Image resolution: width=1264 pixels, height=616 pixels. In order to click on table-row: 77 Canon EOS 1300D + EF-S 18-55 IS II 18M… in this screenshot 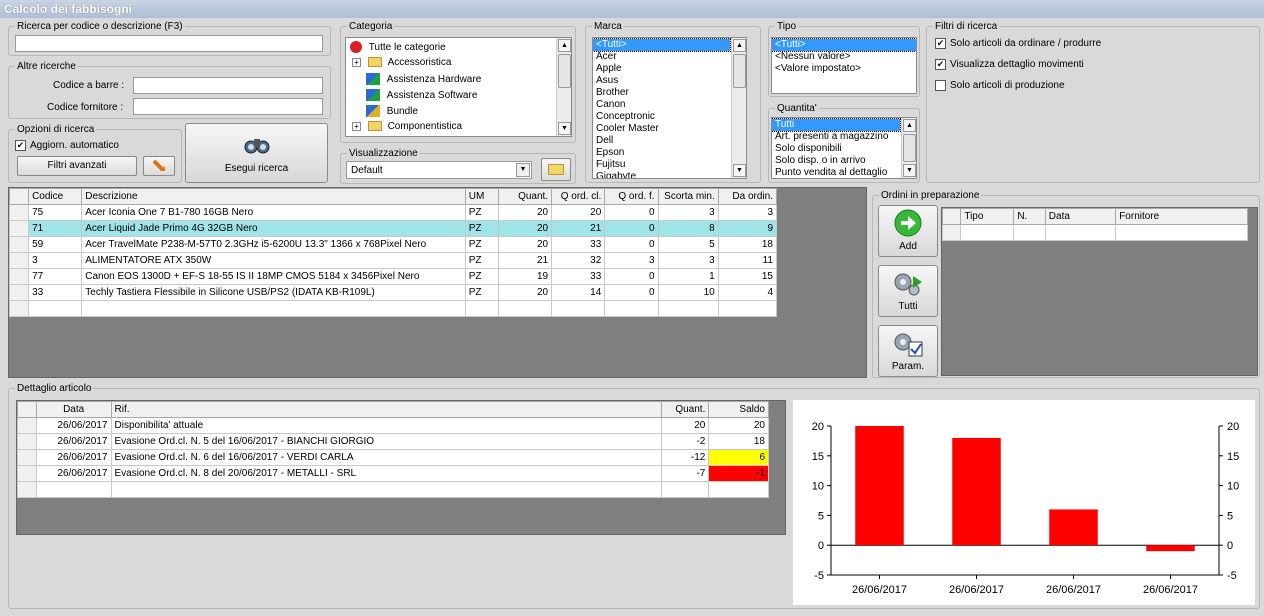, I will do `click(393, 276)`.